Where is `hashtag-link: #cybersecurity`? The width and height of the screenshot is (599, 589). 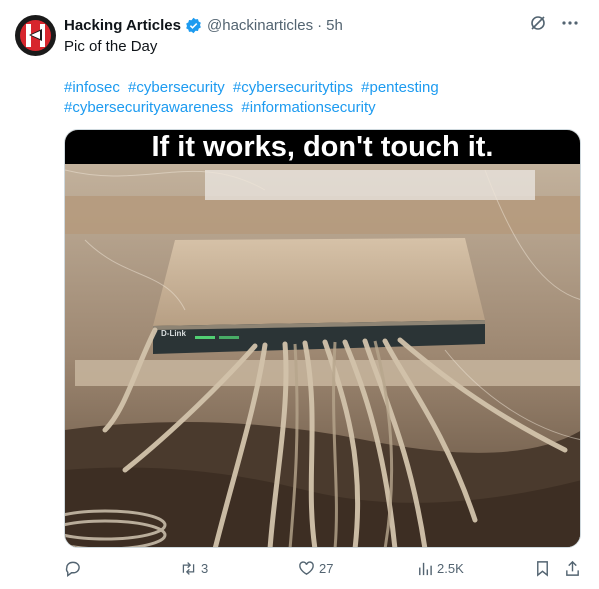
hashtag-link: #cybersecurity is located at coordinates (176, 87).